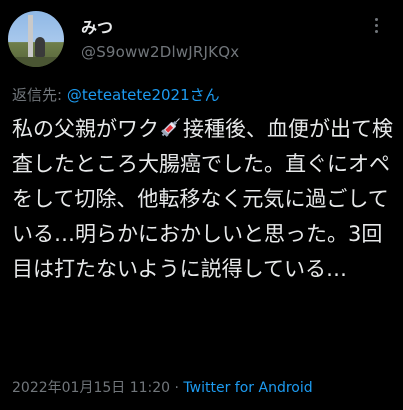  Describe the element at coordinates (30, 37) in the screenshot. I see `avatar-pole` at that location.